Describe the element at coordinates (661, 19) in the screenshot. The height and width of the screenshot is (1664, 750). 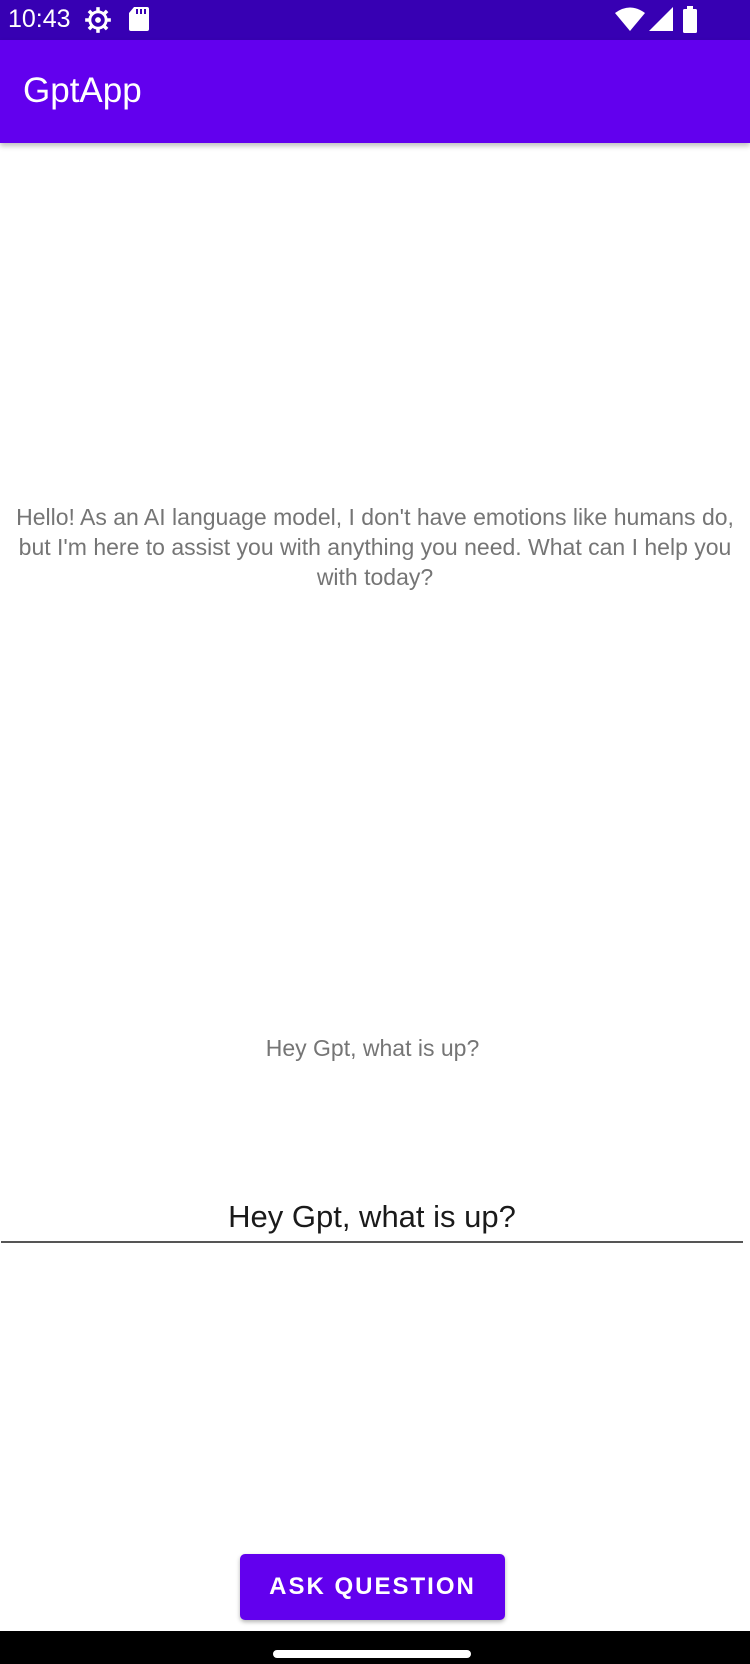
I see `cell-signal-icon` at that location.